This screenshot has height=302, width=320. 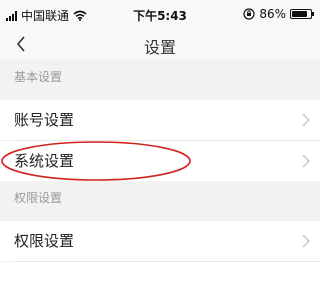 What do you see at coordinates (249, 14) in the screenshot?
I see `orientation-lock-icon` at bounding box center [249, 14].